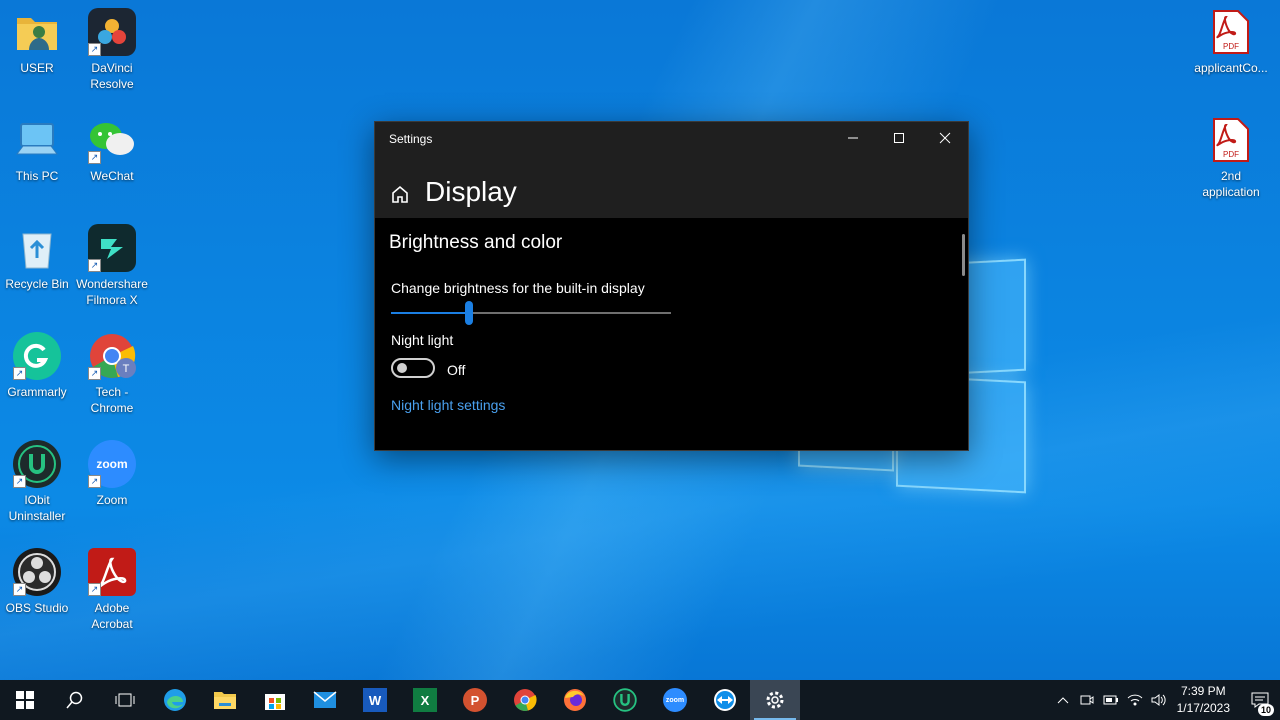 The height and width of the screenshot is (720, 1280). I want to click on desktop-icon-wechat: ↗ WeChat, so click(112, 150).